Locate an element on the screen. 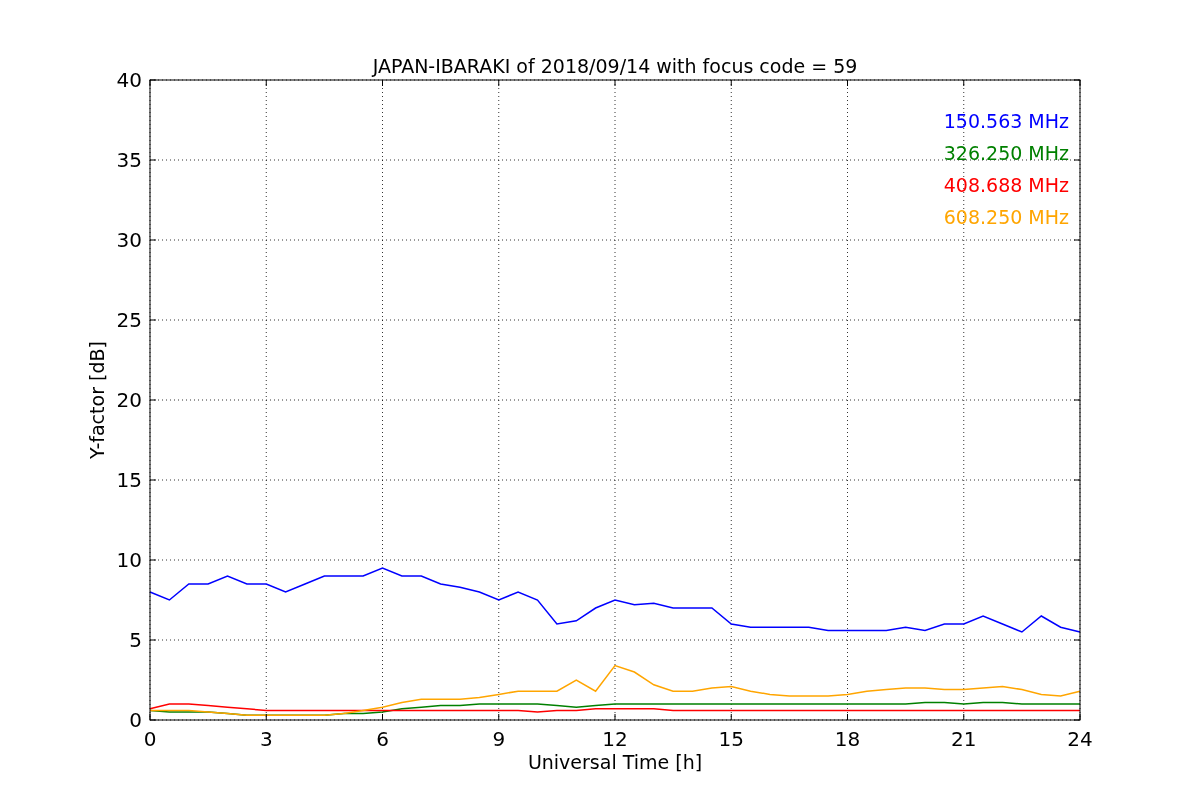 The image size is (1200, 800). tick-label: 3 is located at coordinates (266, 739).